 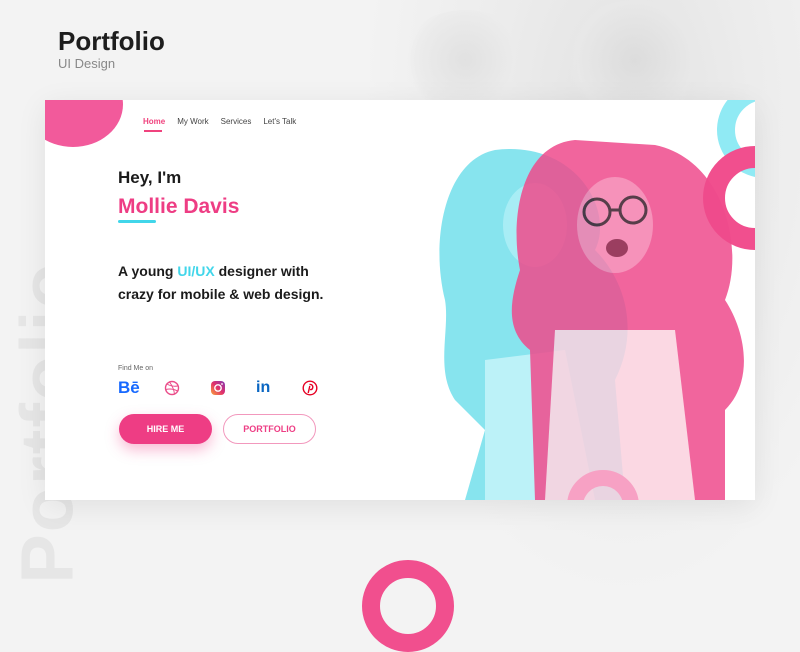 What do you see at coordinates (269, 429) in the screenshot?
I see `portfolio-button: PORTFOLIO` at bounding box center [269, 429].